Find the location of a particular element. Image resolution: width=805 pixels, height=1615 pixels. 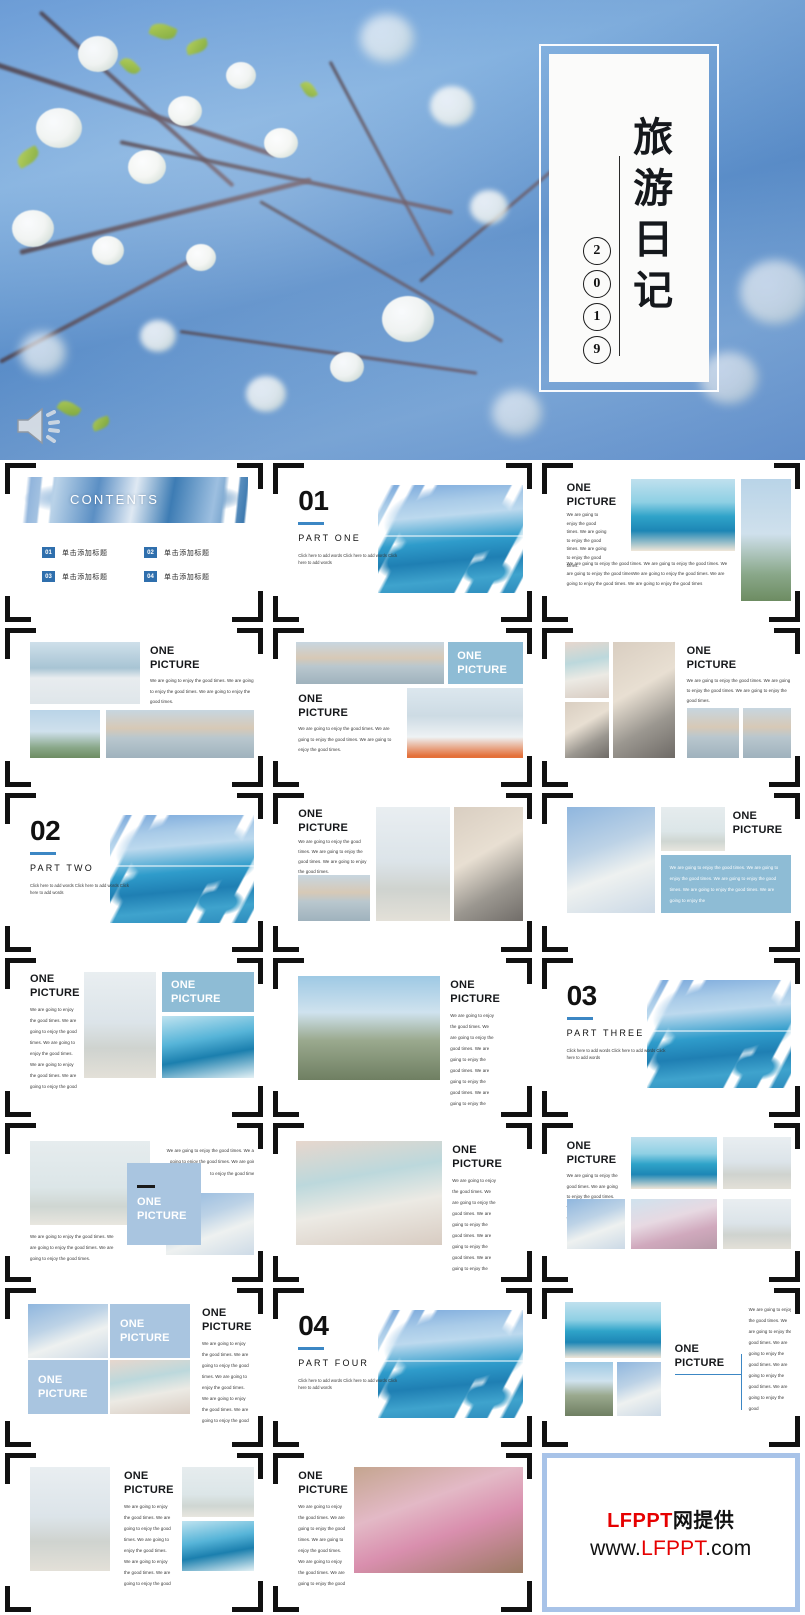

section-label: PART TWO is located at coordinates (62, 868).